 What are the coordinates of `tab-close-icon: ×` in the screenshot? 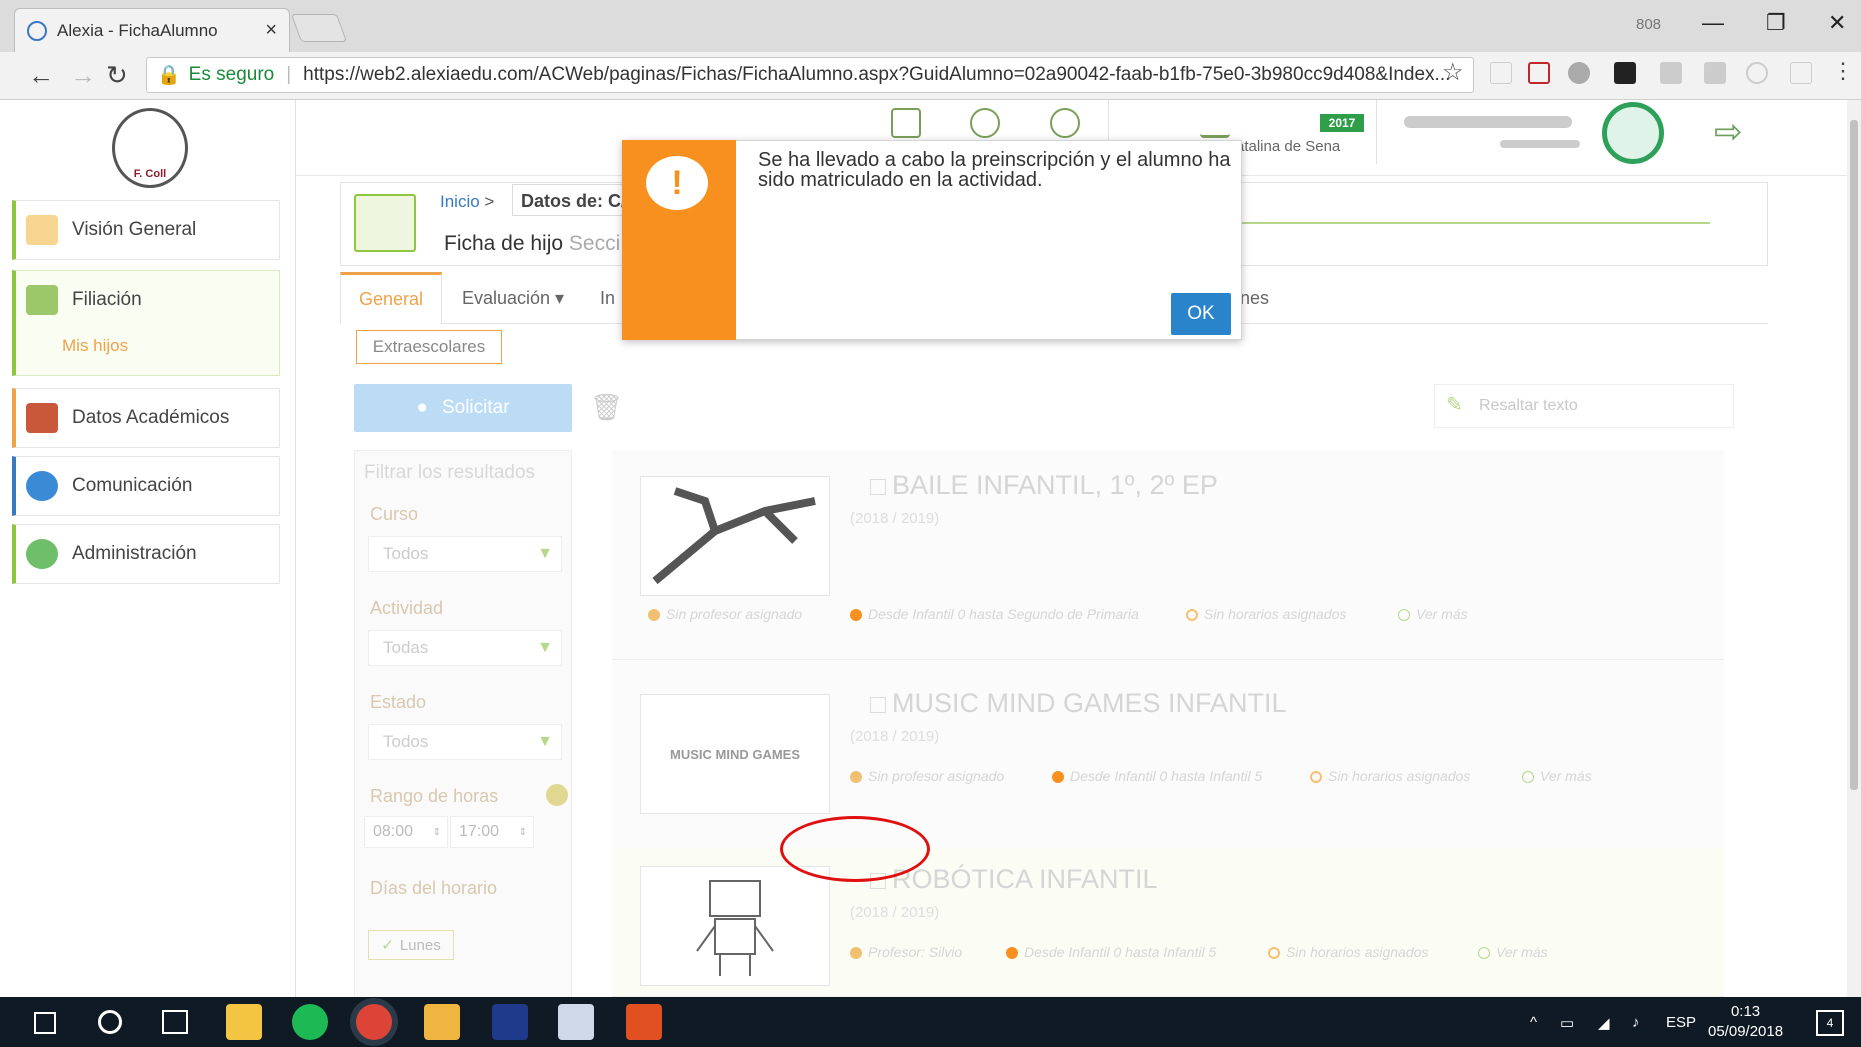 It's located at (271, 30).